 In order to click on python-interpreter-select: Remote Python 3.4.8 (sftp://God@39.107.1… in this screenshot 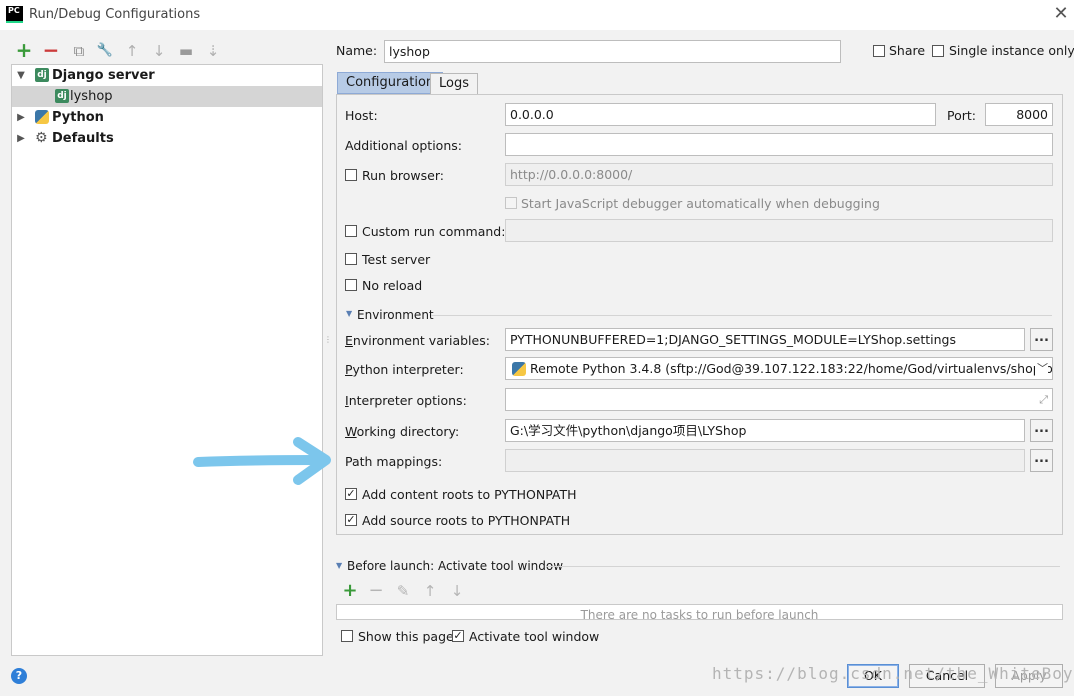, I will do `click(779, 368)`.